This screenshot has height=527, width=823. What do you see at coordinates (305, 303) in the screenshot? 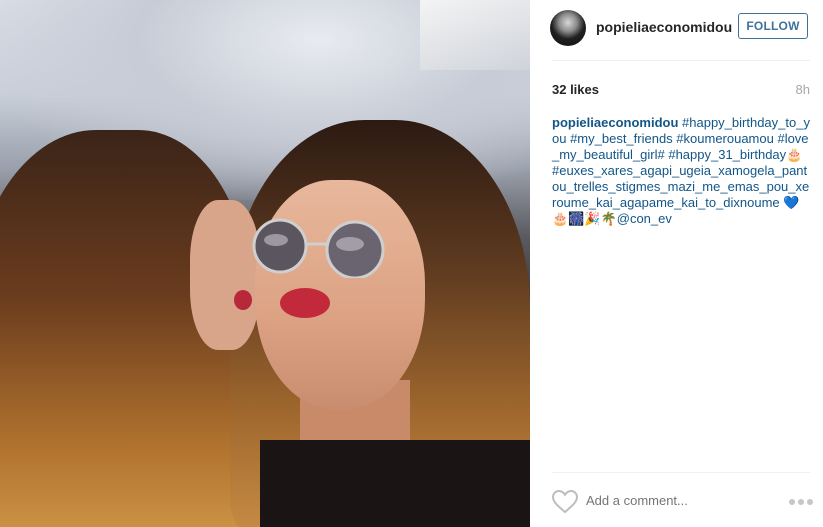
I see `right-person-lips` at bounding box center [305, 303].